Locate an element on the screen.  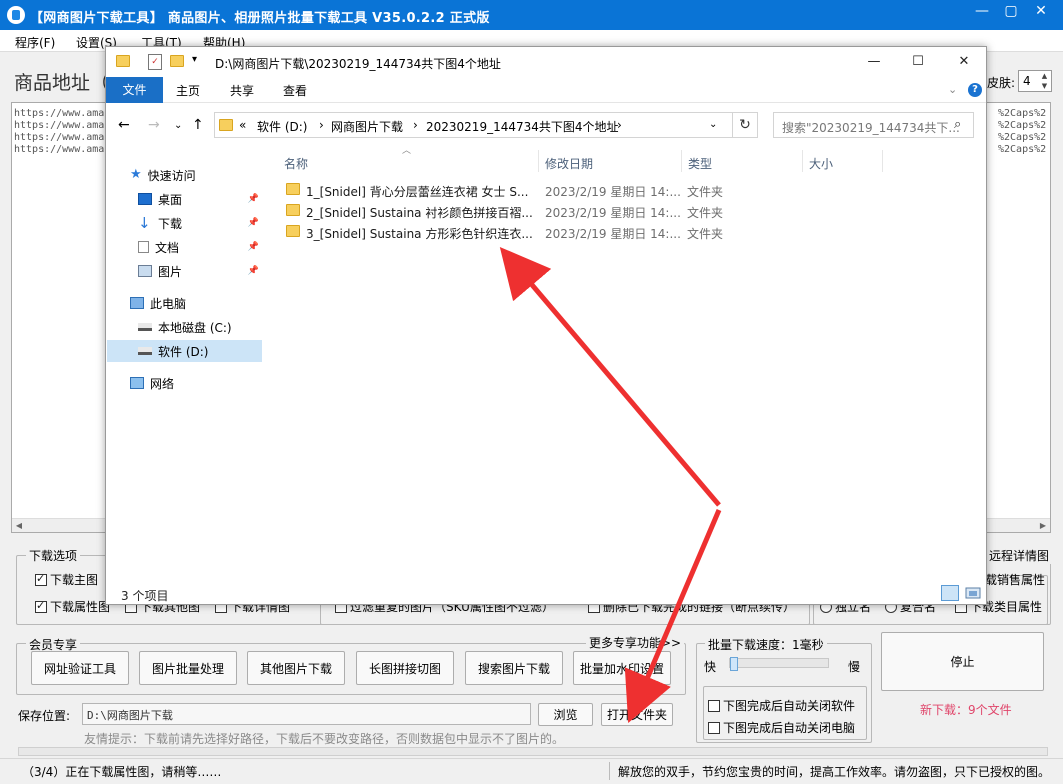
column-name: 名称 is located at coordinates (296, 163).